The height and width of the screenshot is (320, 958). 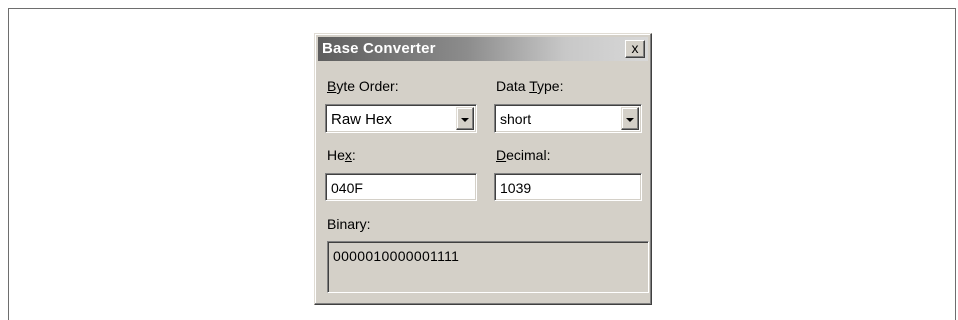 I want to click on byte-order-select: Raw Hex, so click(x=401, y=118).